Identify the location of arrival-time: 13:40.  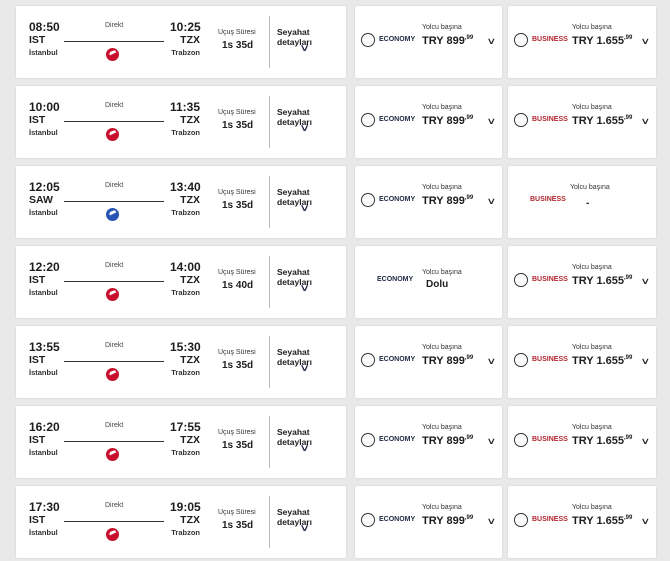
(185, 187).